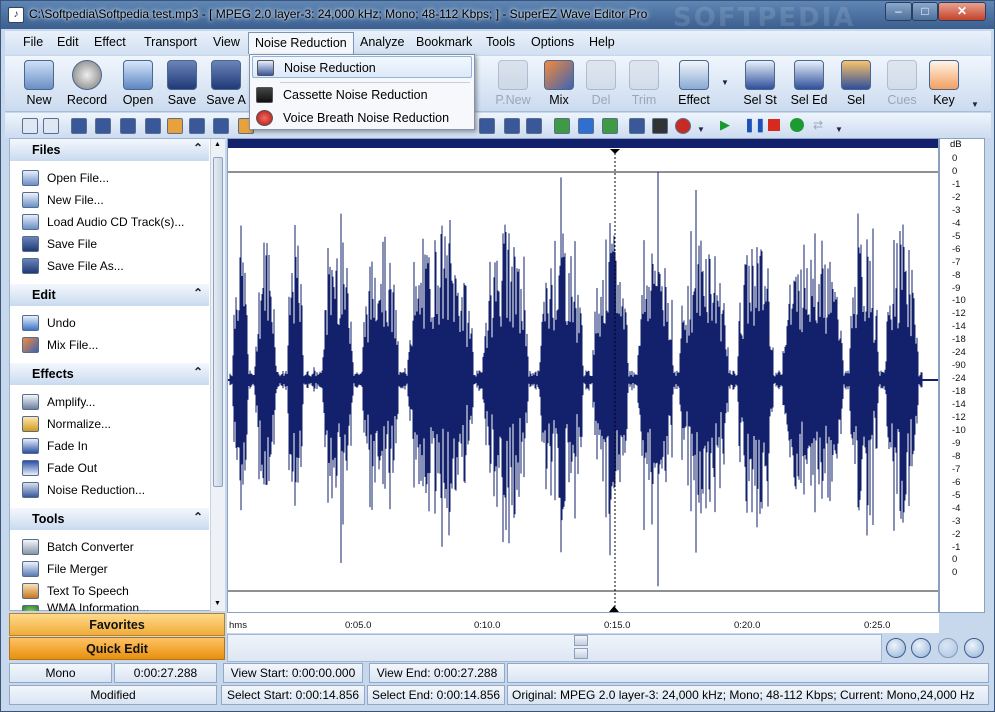  What do you see at coordinates (725, 82) in the screenshot?
I see `effect-dropdown-arrow: ▼` at bounding box center [725, 82].